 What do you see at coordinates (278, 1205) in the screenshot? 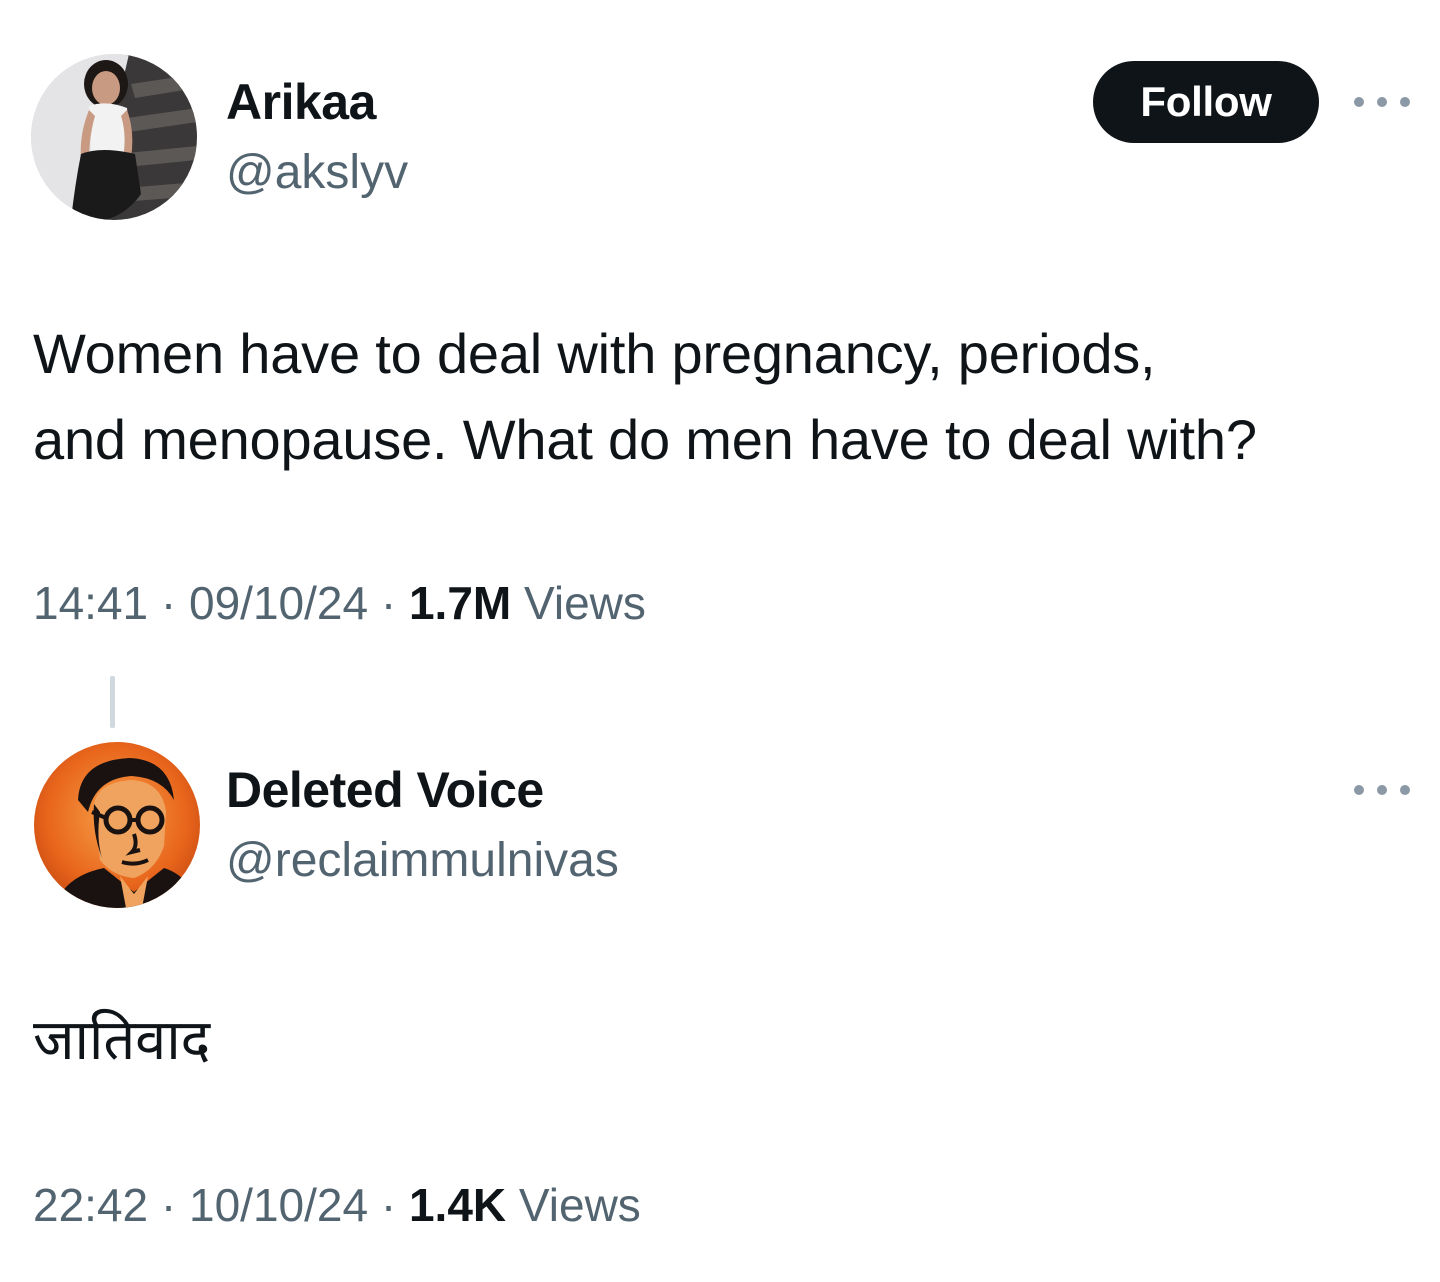
I see `tweet-date: 10/10/24` at bounding box center [278, 1205].